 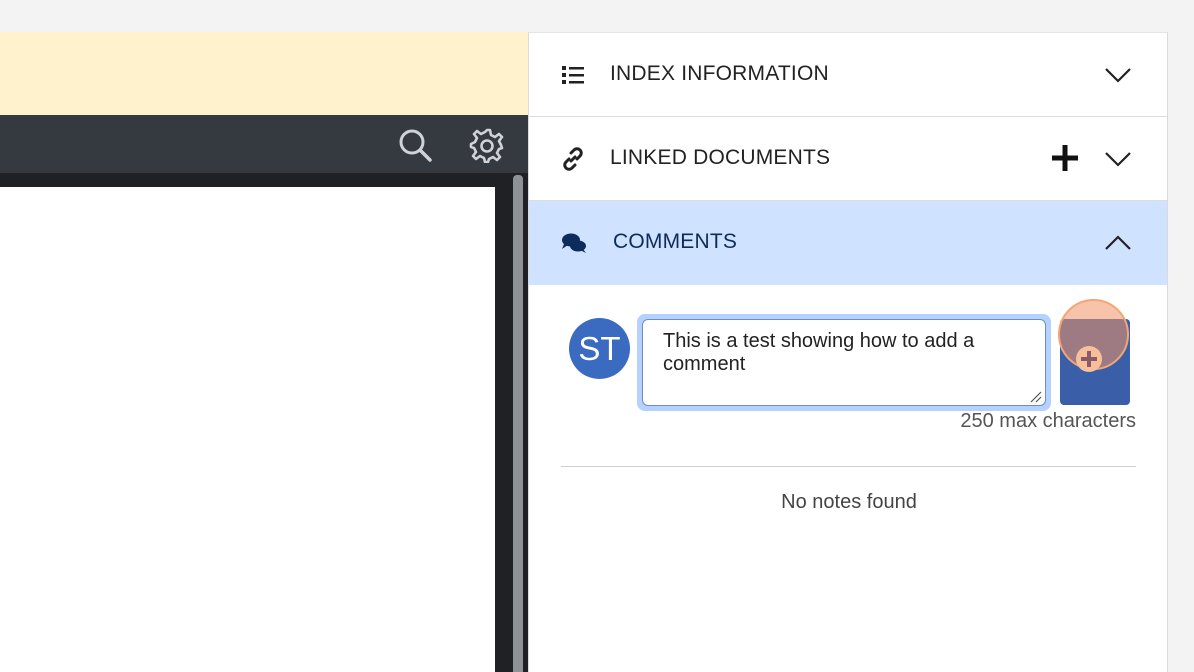 I want to click on avatar: ST, so click(x=599, y=348).